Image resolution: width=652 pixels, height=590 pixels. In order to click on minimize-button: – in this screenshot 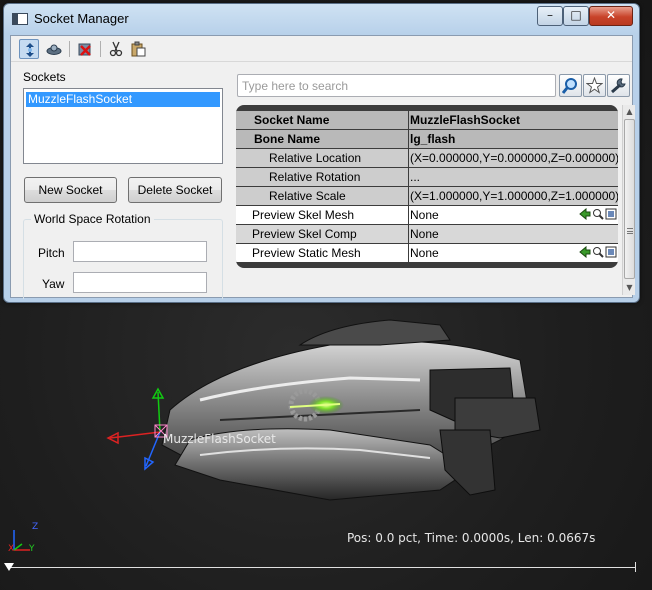, I will do `click(550, 16)`.